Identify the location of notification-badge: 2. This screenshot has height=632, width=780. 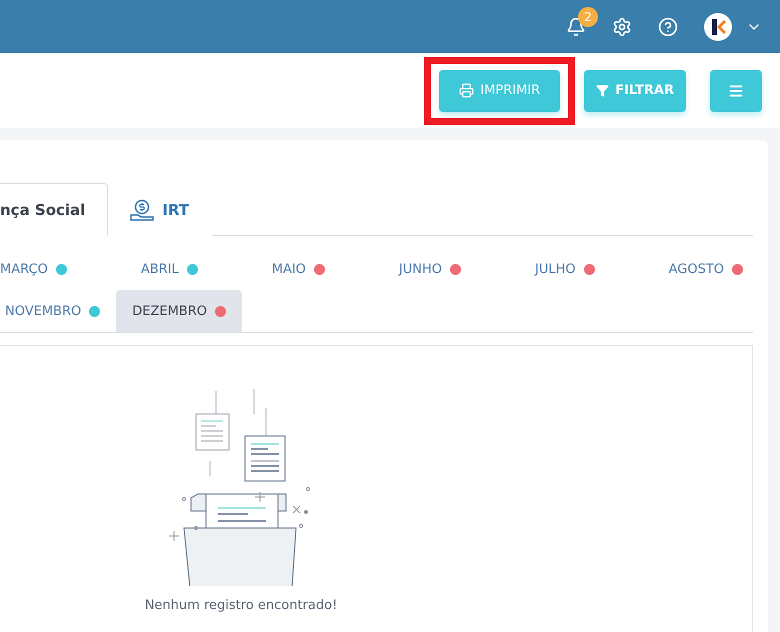
(588, 16).